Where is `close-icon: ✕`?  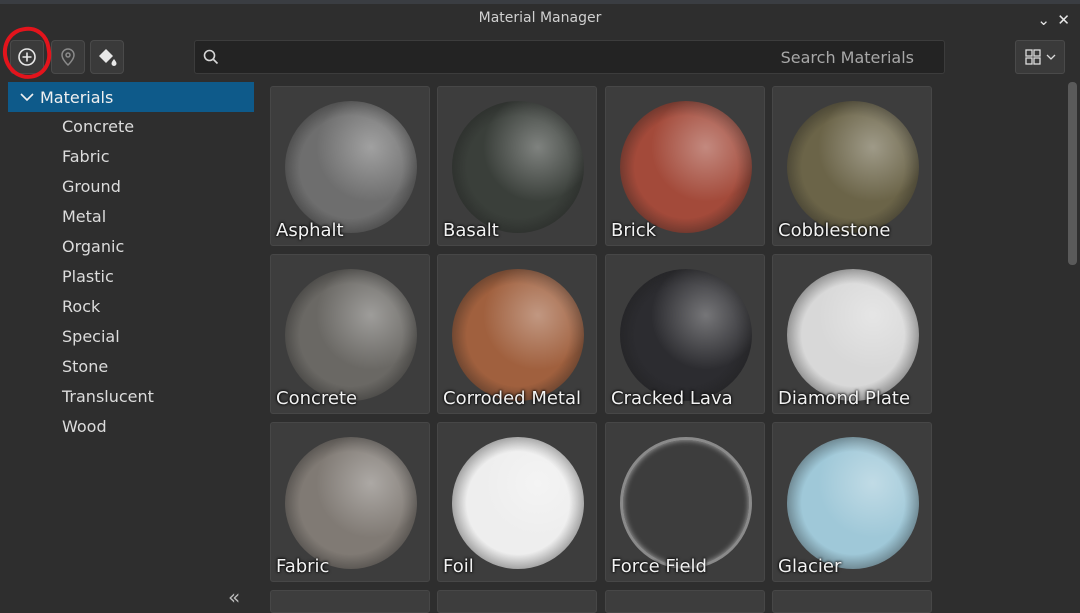 close-icon: ✕ is located at coordinates (1063, 20).